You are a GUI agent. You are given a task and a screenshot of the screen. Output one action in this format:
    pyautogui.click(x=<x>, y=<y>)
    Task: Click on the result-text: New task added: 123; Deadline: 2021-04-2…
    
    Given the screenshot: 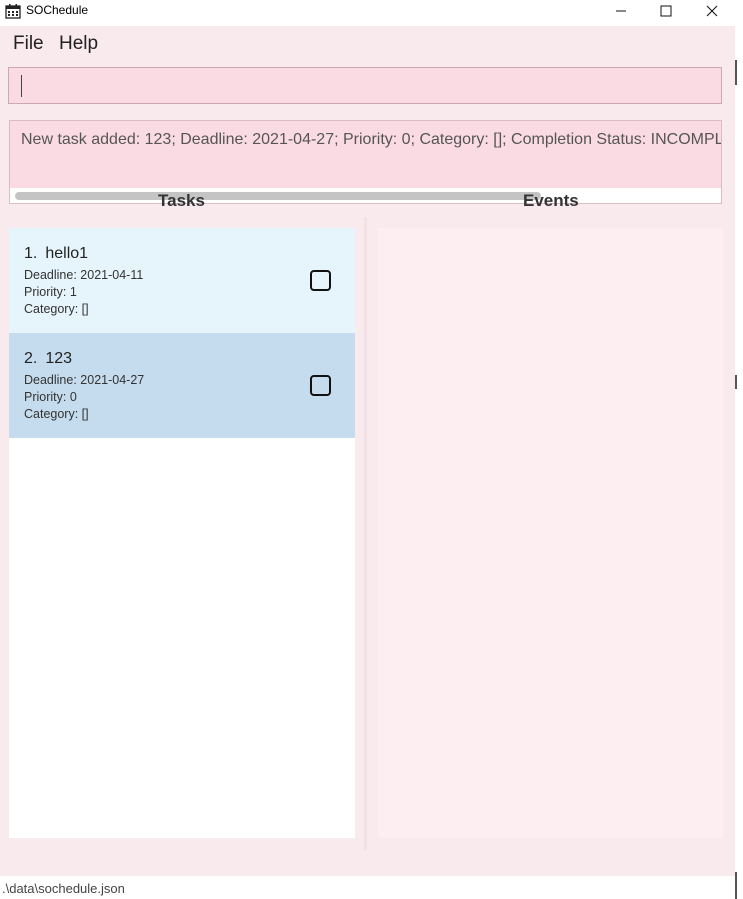 What is the action you would take?
    pyautogui.click(x=371, y=139)
    